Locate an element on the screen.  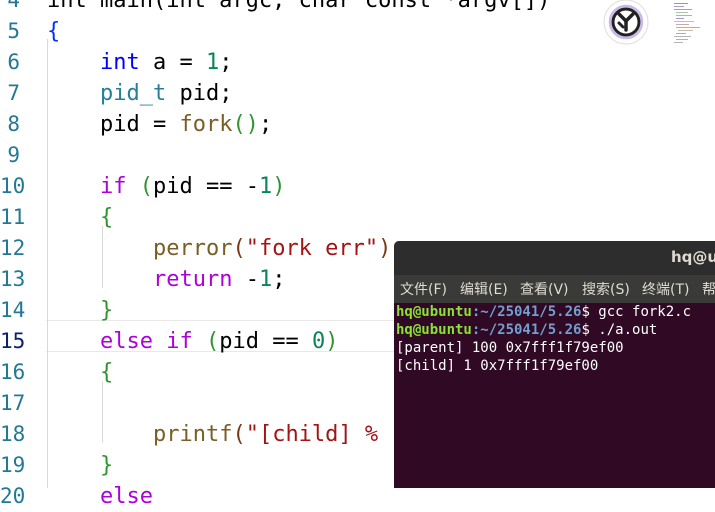
code-line: else if (pid == 0) is located at coordinates (192, 341).